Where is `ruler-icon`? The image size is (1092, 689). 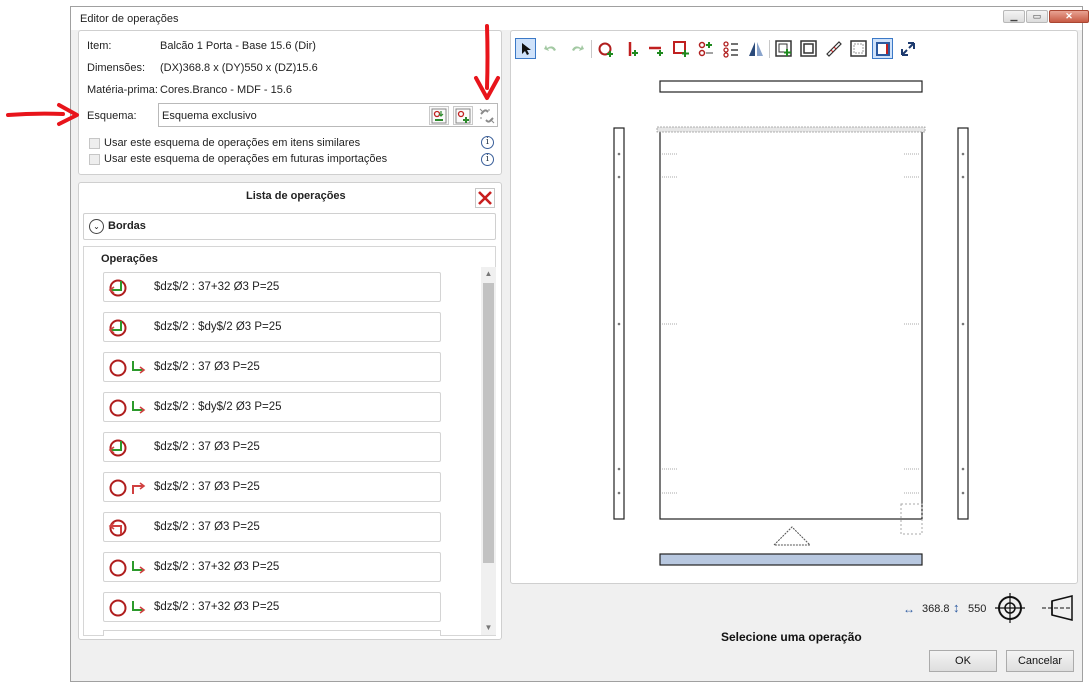 ruler-icon is located at coordinates (833, 48).